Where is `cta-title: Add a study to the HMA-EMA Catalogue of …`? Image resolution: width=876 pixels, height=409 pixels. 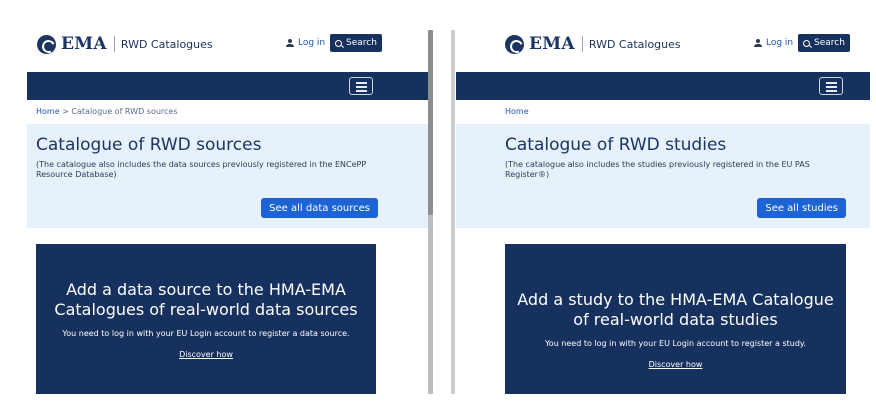 cta-title: Add a study to the HMA-EMA Catalogue of … is located at coordinates (675, 309).